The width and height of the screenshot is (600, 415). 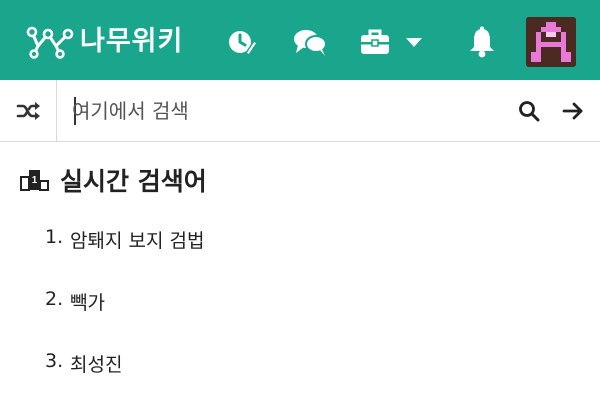 I want to click on live-search-title: 실시간 검색어, so click(x=133, y=181).